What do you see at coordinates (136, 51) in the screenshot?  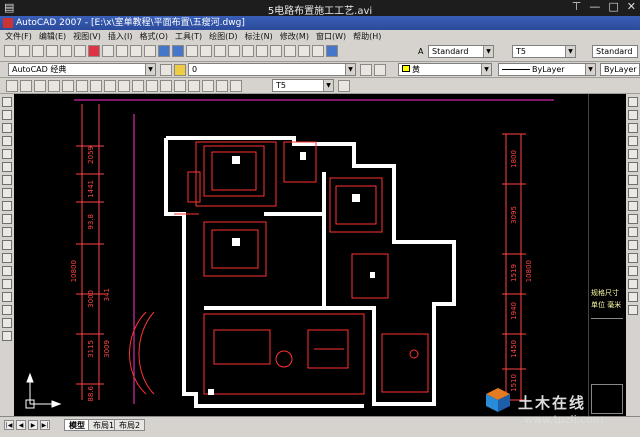 I see `match-properties-icon` at bounding box center [136, 51].